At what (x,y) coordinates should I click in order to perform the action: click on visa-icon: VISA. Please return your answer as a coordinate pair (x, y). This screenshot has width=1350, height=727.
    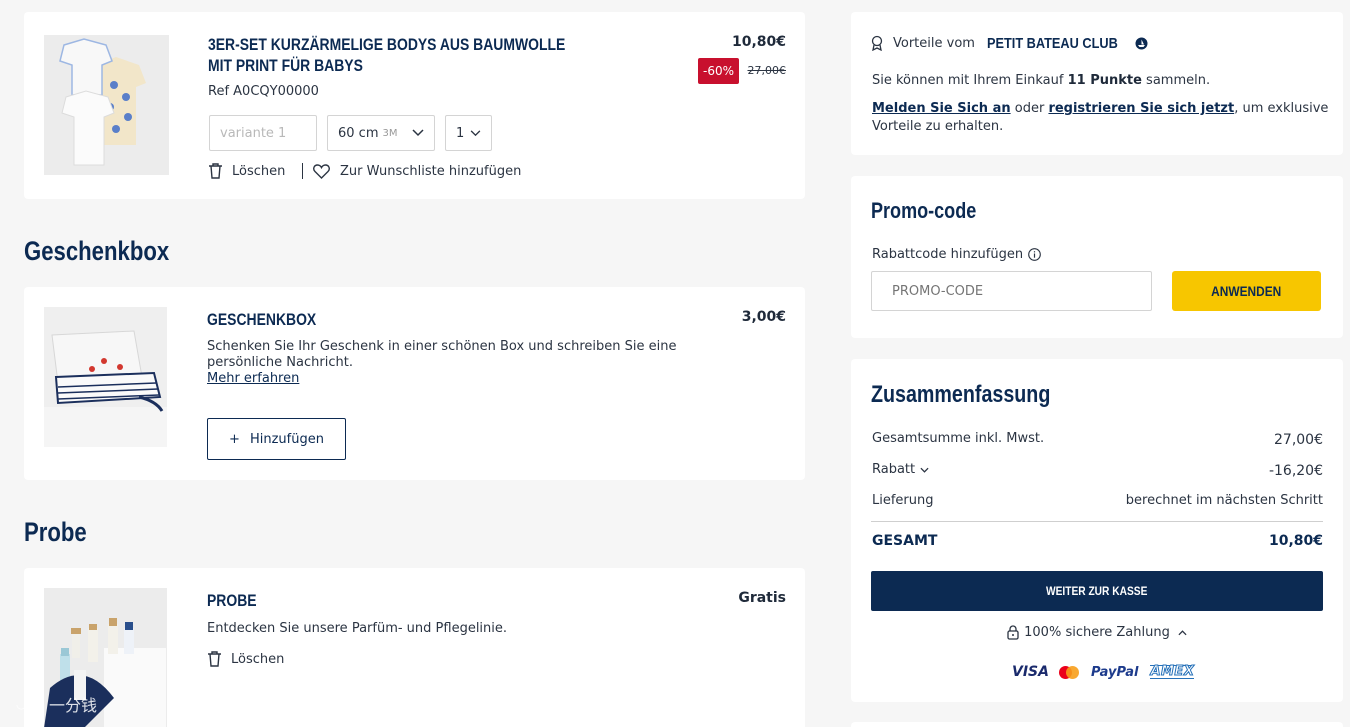
    Looking at the image, I should click on (1030, 672).